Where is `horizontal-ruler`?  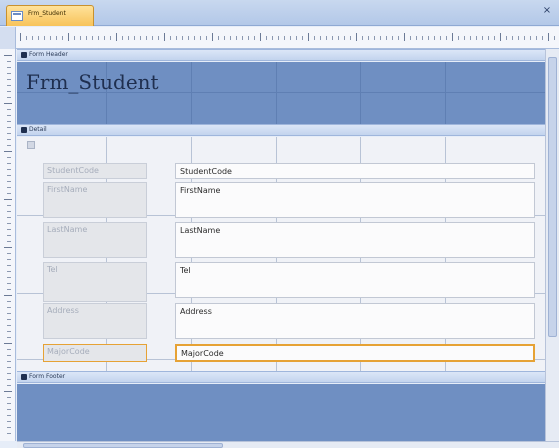
horizontal-ruler is located at coordinates (287, 38).